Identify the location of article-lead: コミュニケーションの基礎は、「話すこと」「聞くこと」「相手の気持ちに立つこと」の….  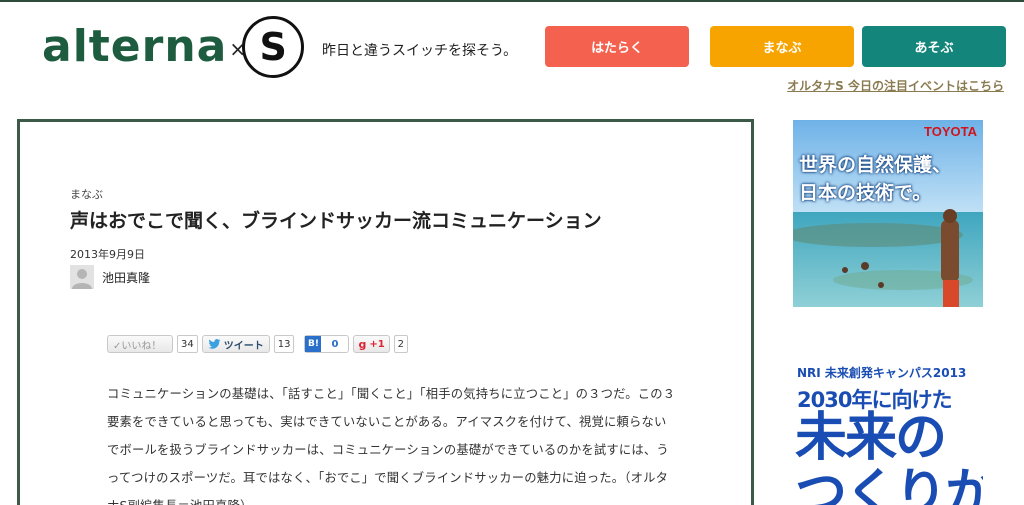
(391, 446).